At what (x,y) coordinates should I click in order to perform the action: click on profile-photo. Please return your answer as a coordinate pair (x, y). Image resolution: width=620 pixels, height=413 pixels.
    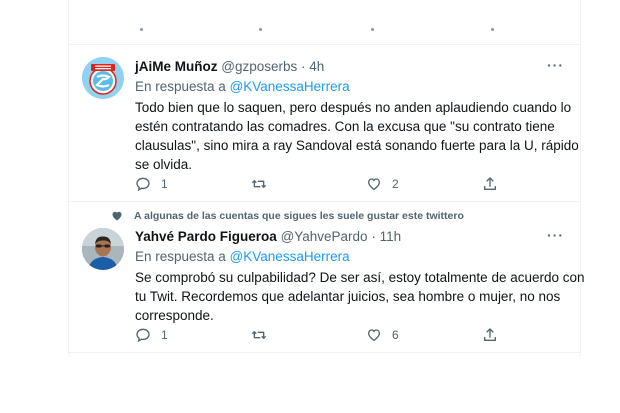
    Looking at the image, I should click on (103, 249).